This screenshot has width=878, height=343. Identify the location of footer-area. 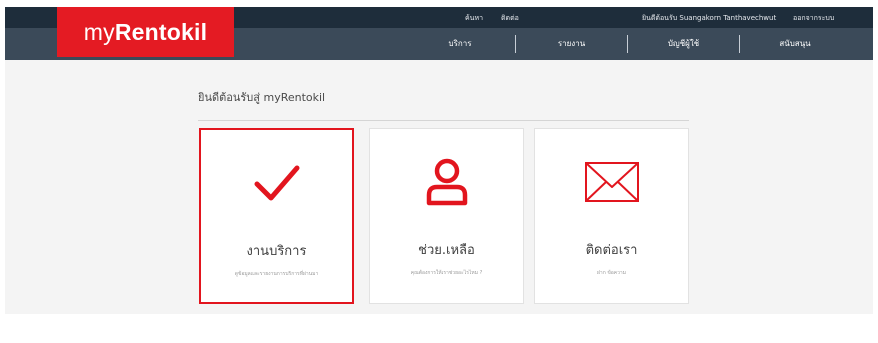
(439, 327).